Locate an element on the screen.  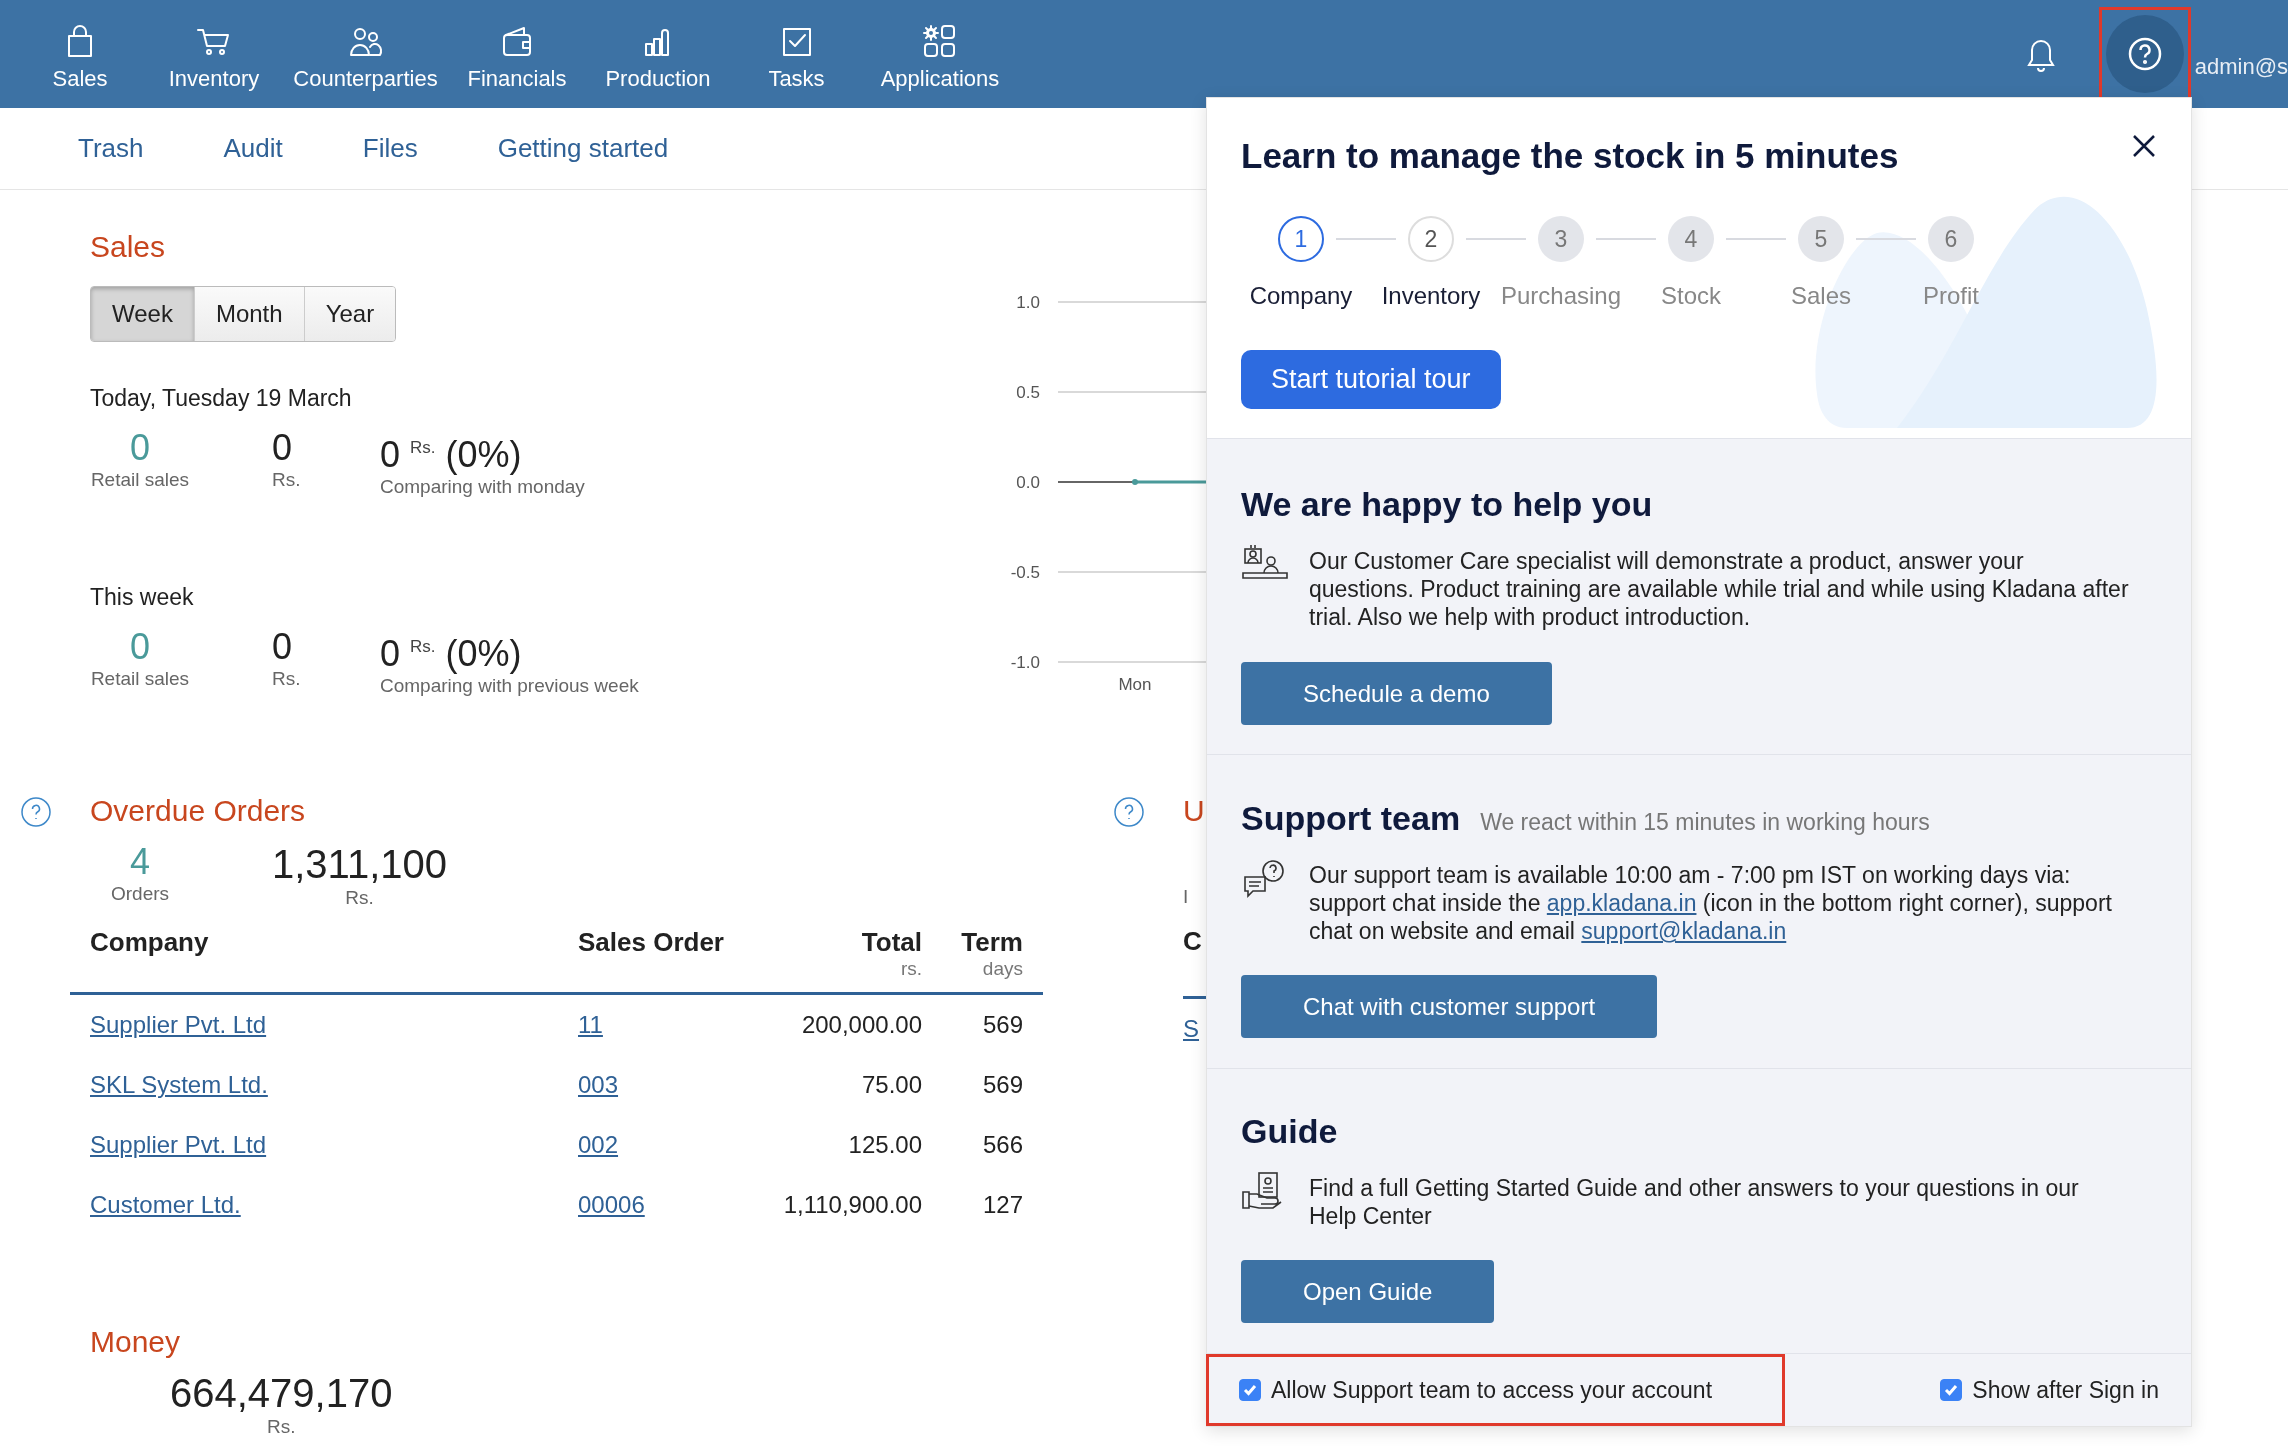
section-title: Overdue Orders is located at coordinates (198, 811).